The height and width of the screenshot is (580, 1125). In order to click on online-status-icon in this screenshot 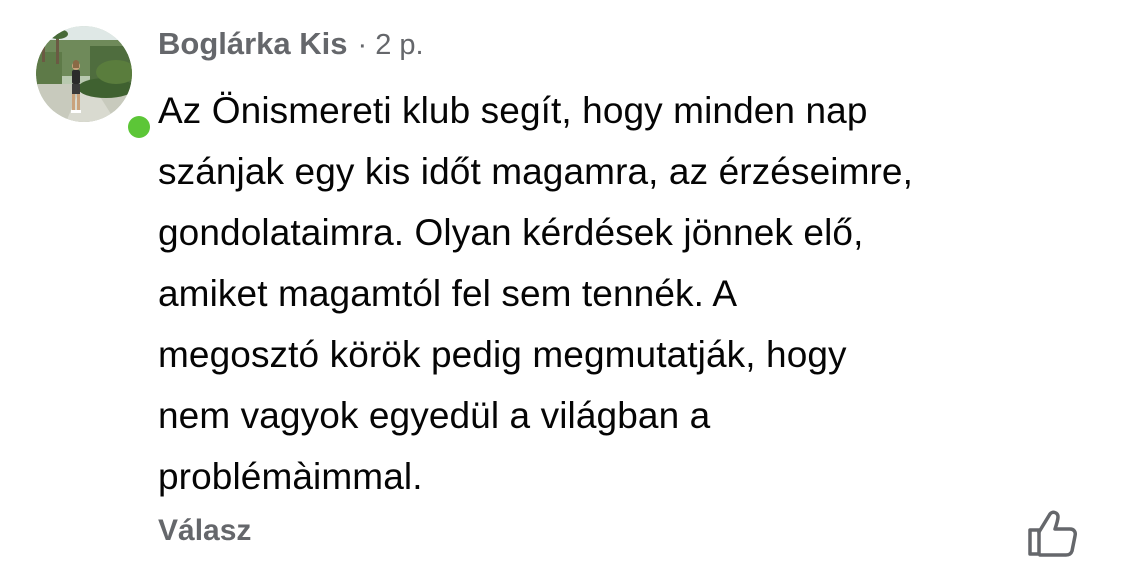, I will do `click(139, 127)`.